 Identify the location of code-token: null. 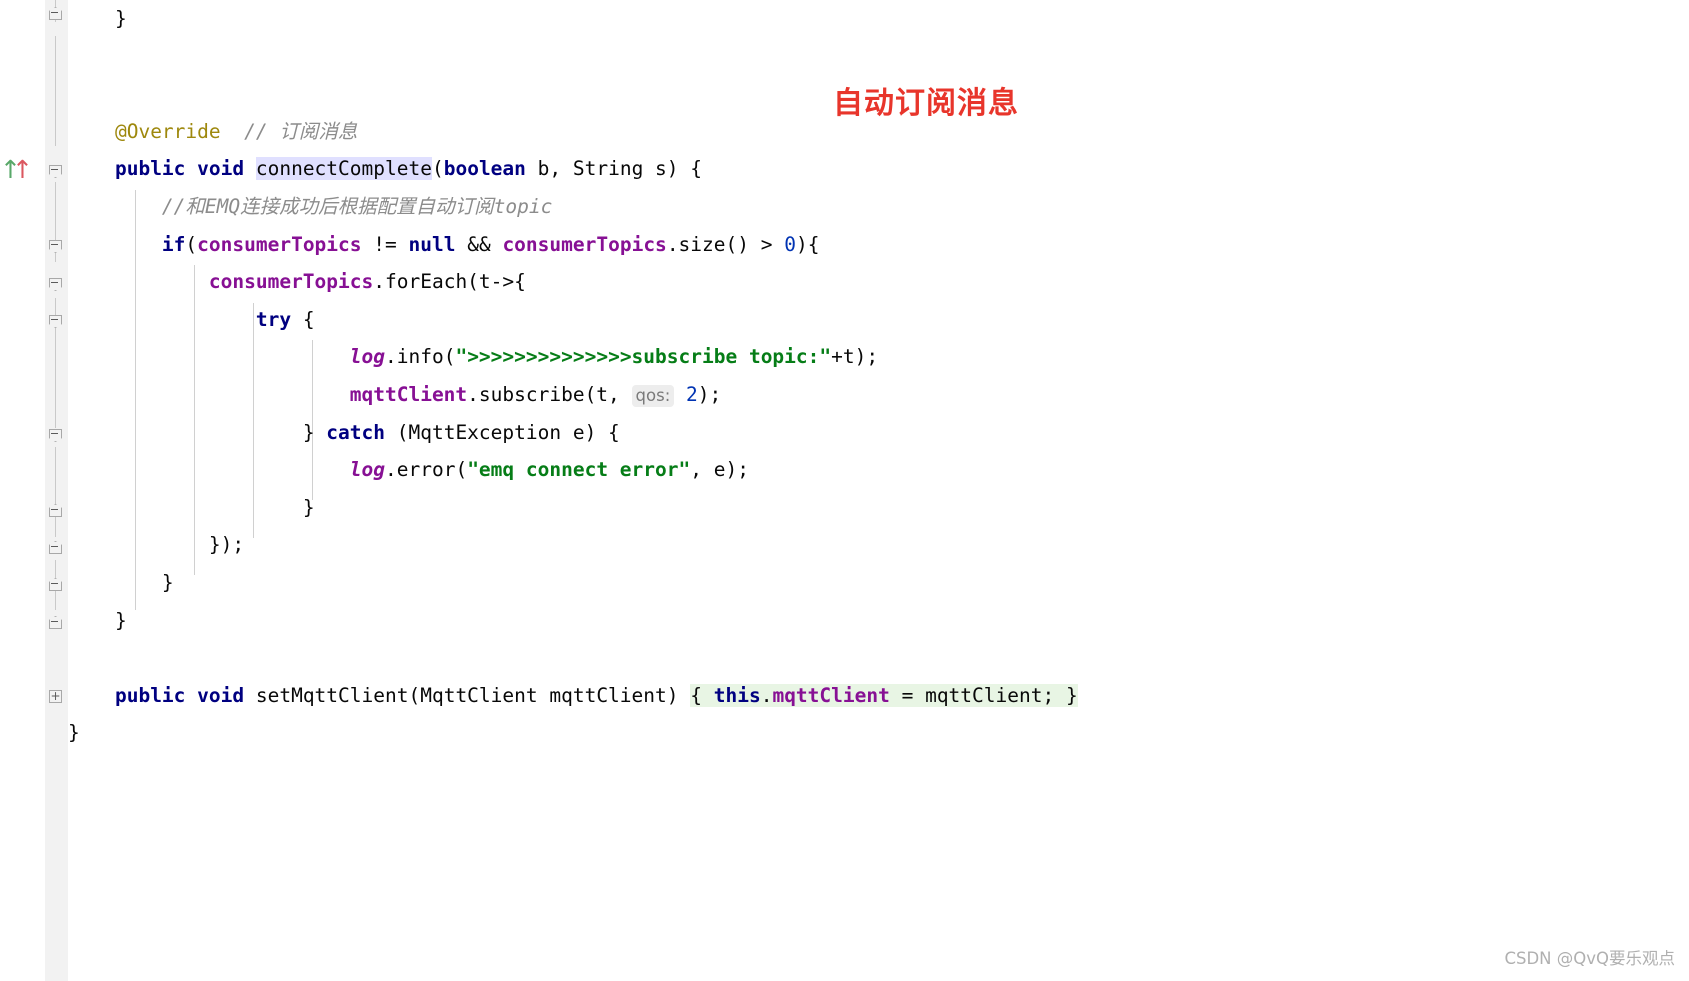
(432, 244).